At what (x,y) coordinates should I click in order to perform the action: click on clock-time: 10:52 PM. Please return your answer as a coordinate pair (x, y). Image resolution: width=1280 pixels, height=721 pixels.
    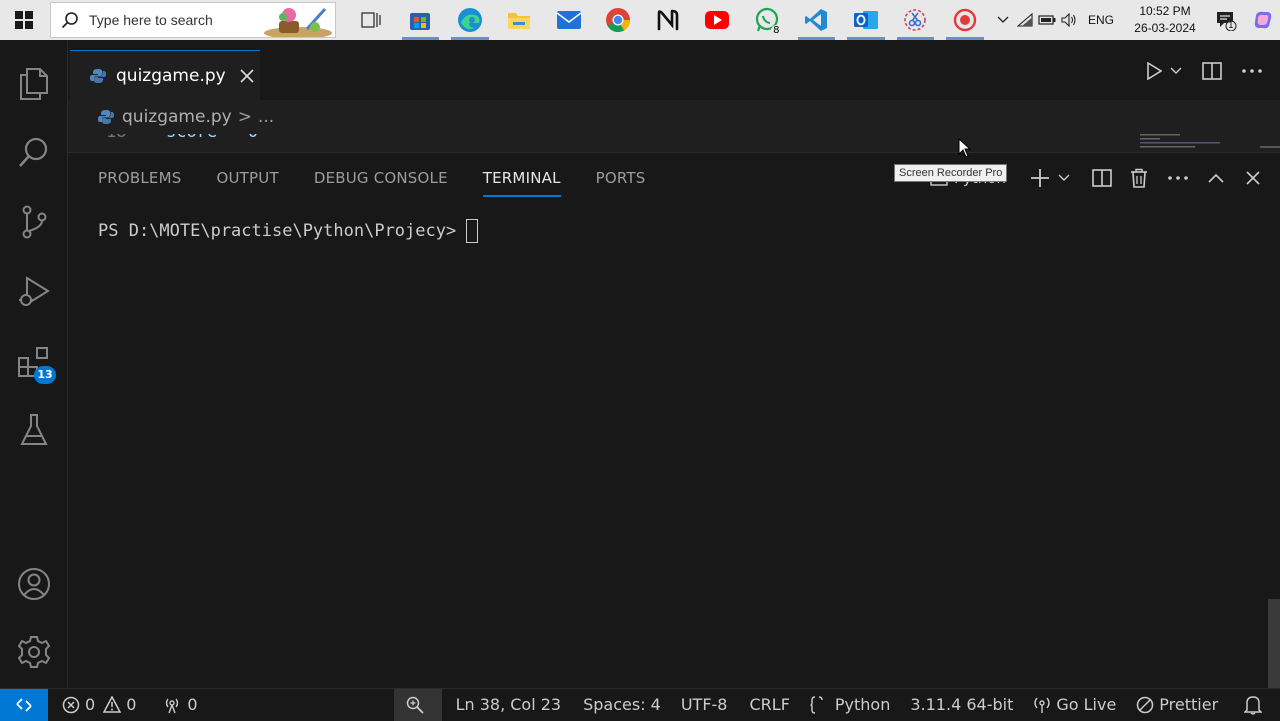
    Looking at the image, I should click on (1165, 11).